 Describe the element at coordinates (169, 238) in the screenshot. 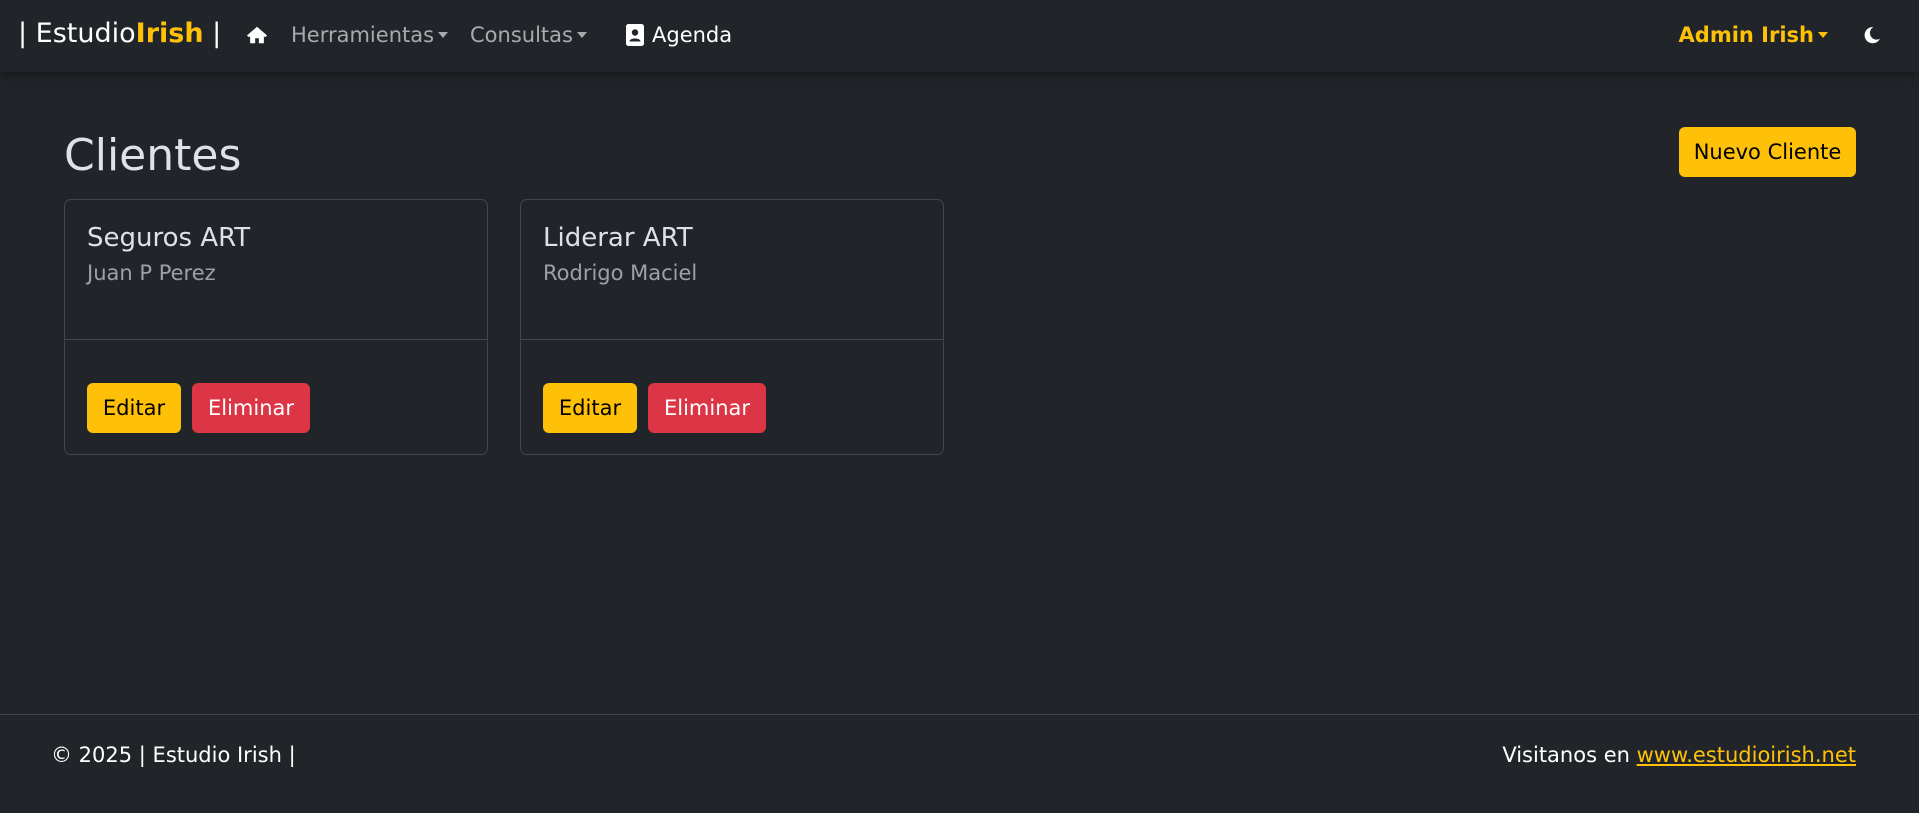

I see `client-name: Seguros ART` at that location.